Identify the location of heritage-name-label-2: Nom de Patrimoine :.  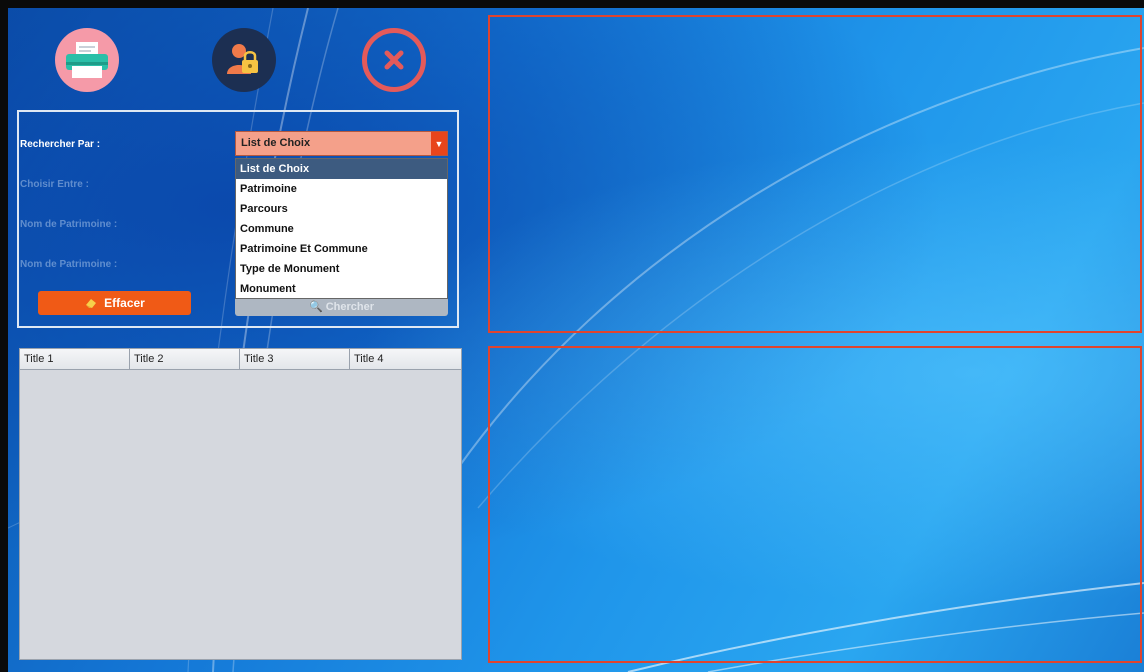
(69, 264).